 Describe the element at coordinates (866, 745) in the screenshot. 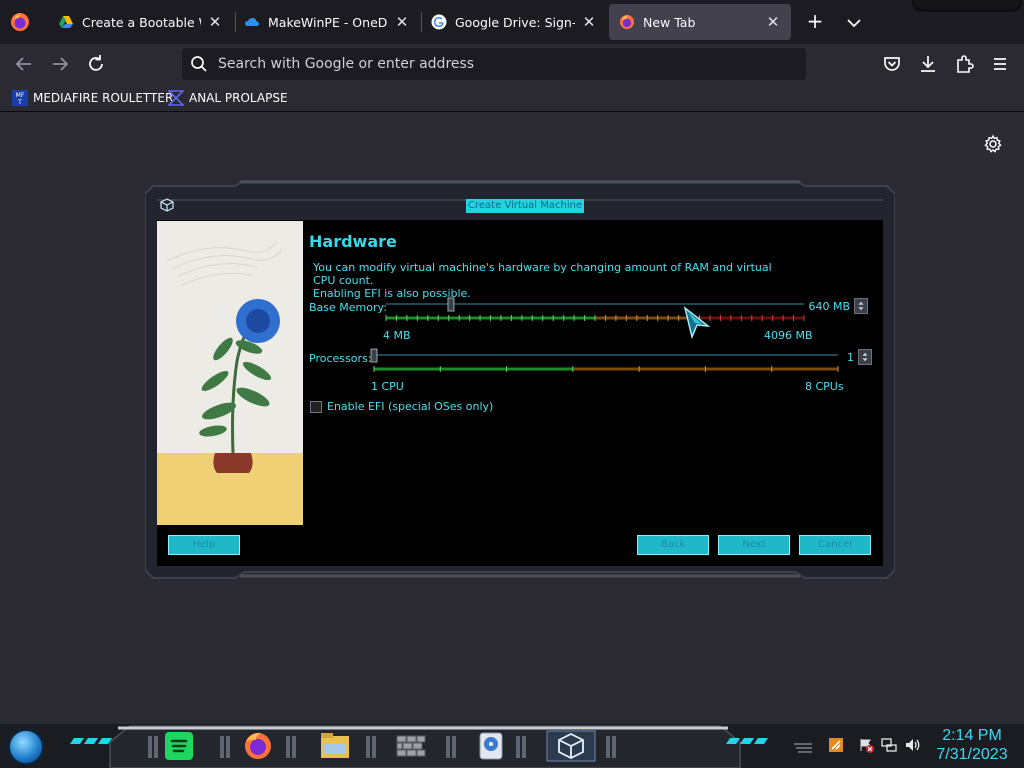

I see `security-warning-icon` at that location.